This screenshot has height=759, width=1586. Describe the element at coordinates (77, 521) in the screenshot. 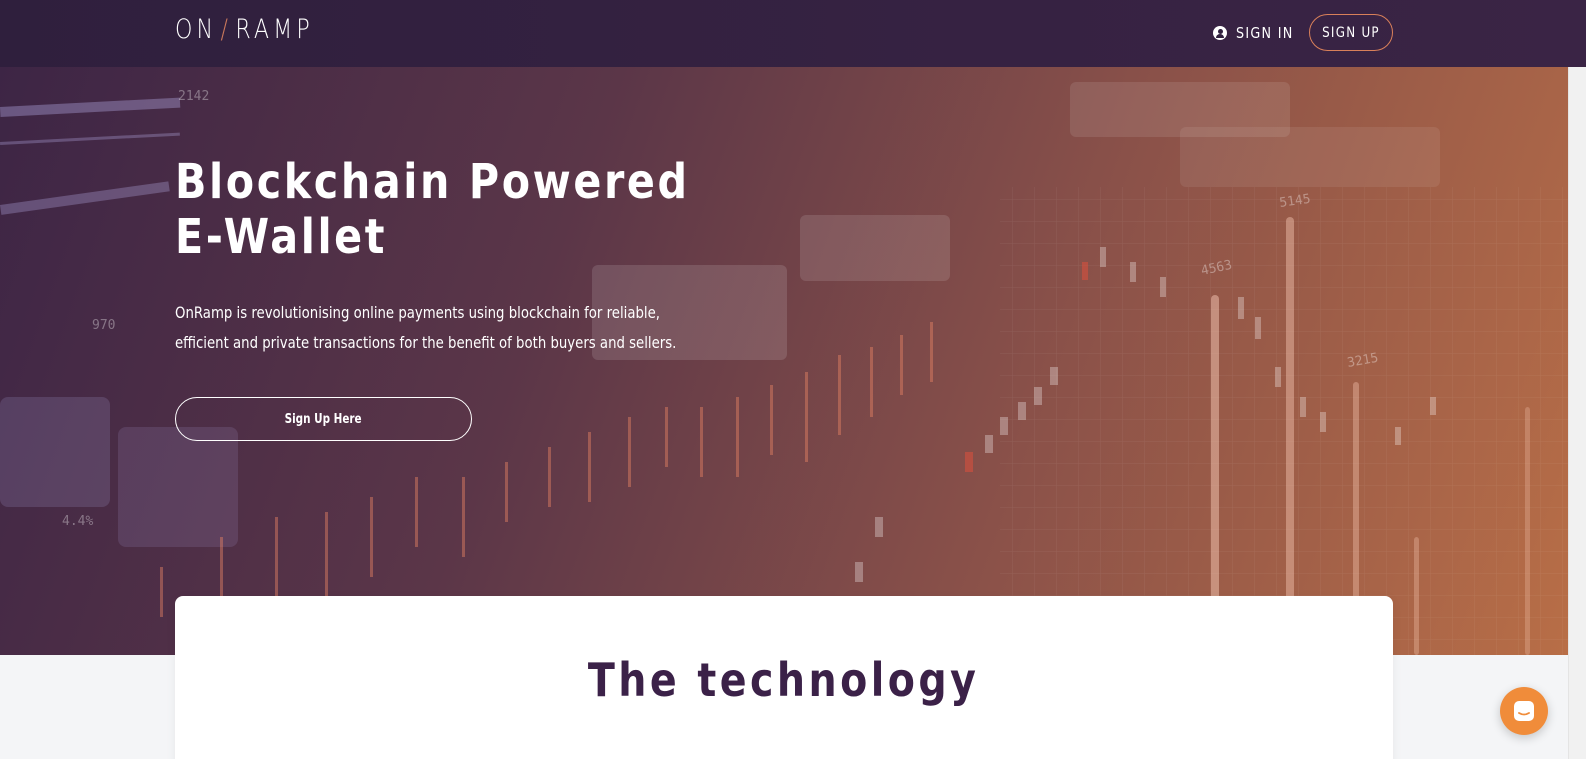

I see `bg-number-4-4-percent: 4.4%` at that location.